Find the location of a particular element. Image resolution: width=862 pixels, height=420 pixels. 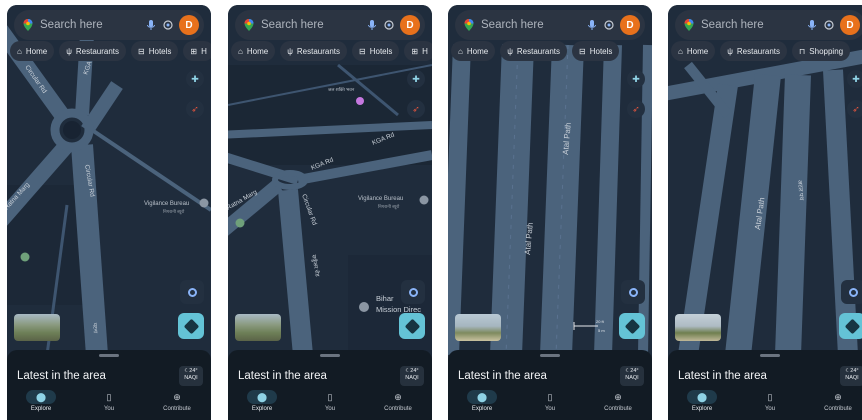

chip-shopping: ⊓ Shopping is located at coordinates (821, 51).